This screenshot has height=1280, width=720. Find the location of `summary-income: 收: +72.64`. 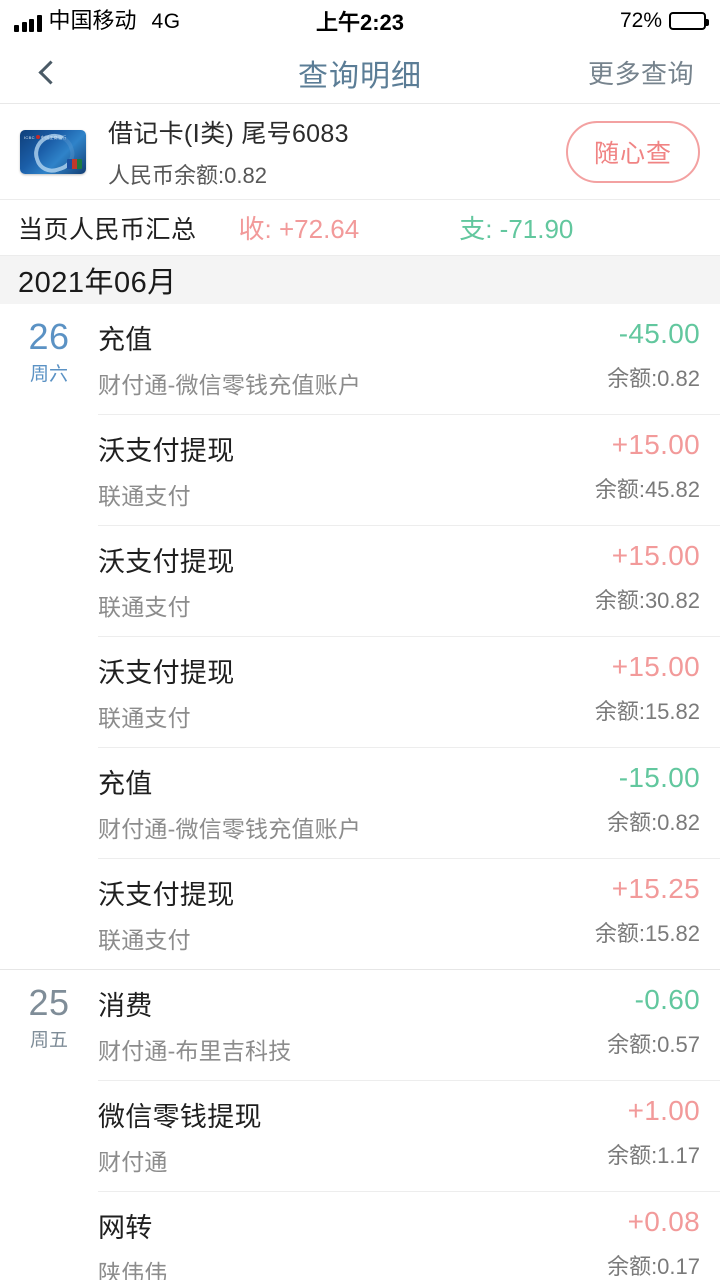

summary-income: 收: +72.64 is located at coordinates (299, 229).